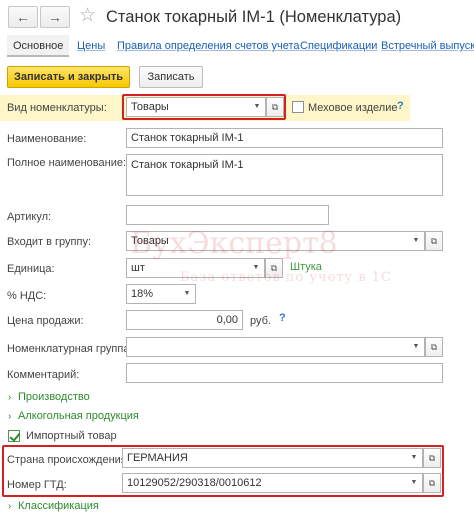  Describe the element at coordinates (45, 321) in the screenshot. I see `price-label: Цена продажи:` at that location.